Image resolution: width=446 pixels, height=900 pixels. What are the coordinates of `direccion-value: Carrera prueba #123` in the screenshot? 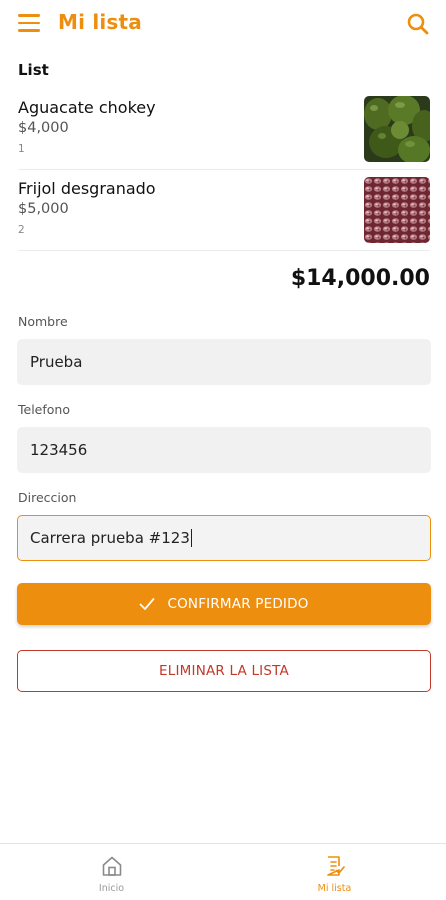 It's located at (110, 538).